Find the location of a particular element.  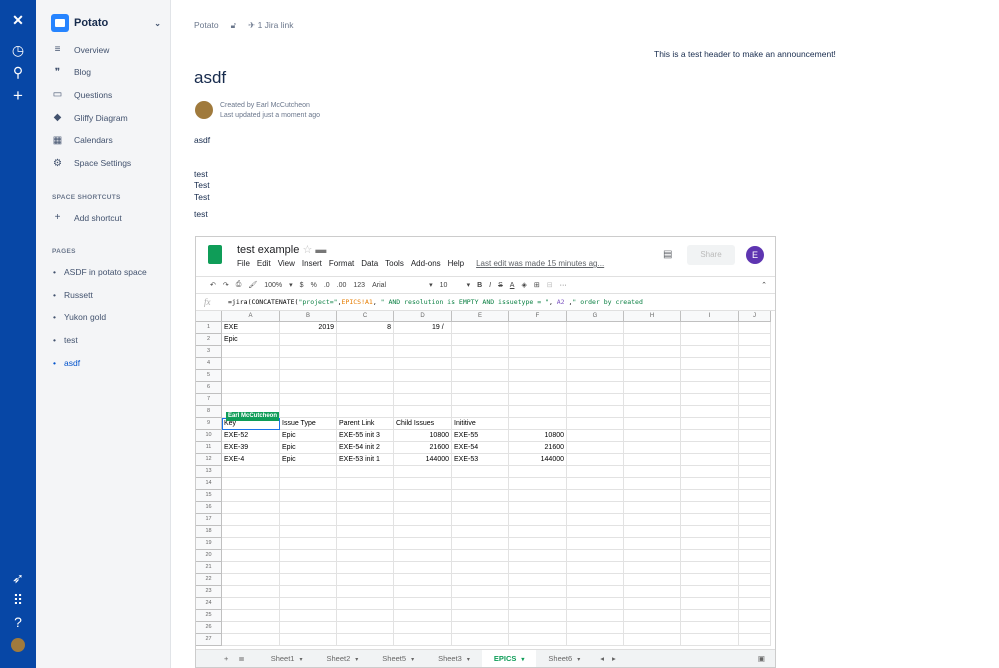

row-header: 17 is located at coordinates (209, 520).